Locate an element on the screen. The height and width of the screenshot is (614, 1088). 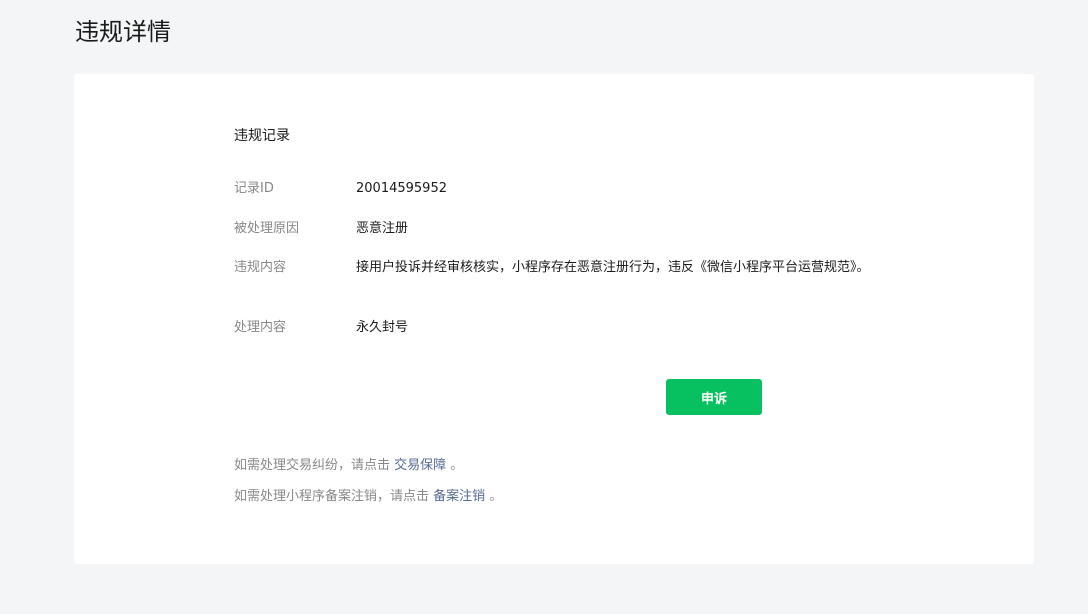
page-title: 违规详情 is located at coordinates (123, 32).